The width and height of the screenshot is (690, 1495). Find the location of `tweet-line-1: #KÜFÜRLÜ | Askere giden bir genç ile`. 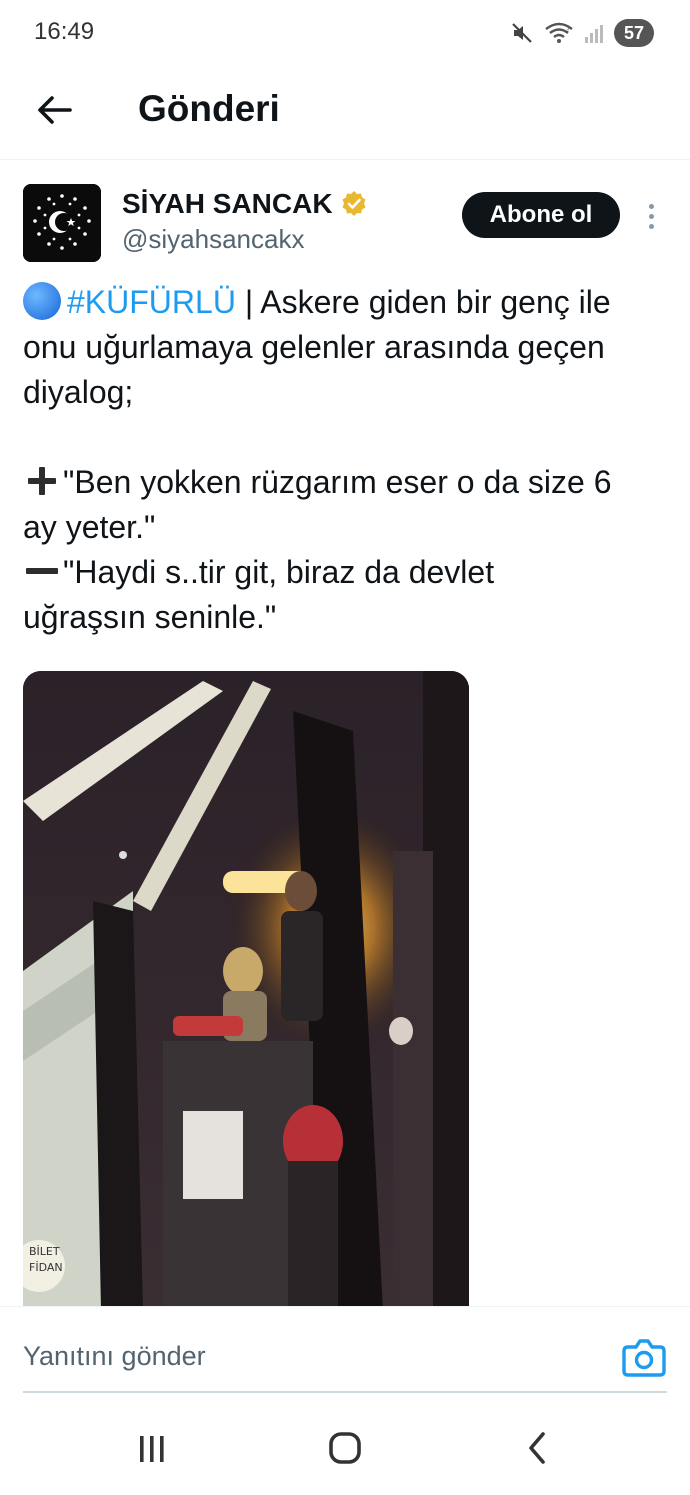

tweet-line-1: #KÜFÜRLÜ | Askere giden bir genç ile is located at coordinates (348, 302).